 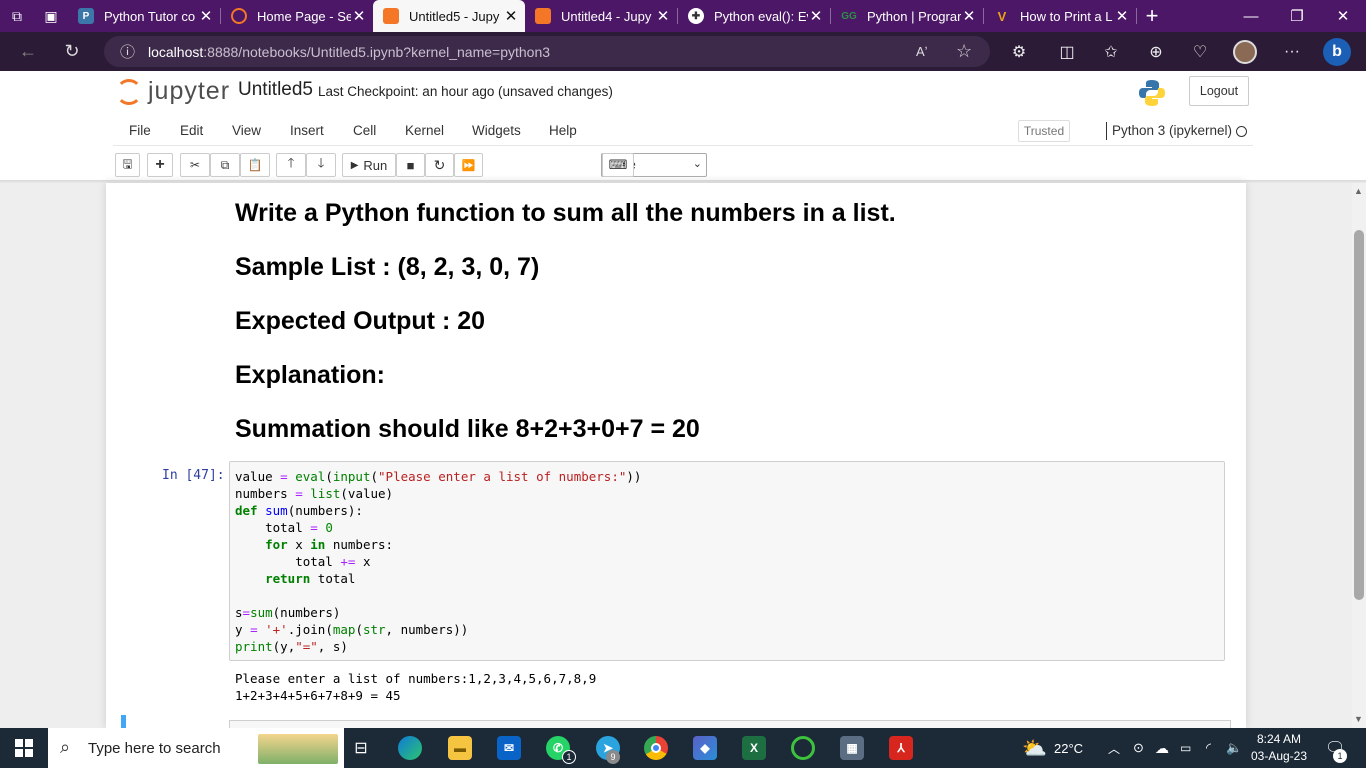 What do you see at coordinates (656, 748) in the screenshot?
I see `chrome-icon` at bounding box center [656, 748].